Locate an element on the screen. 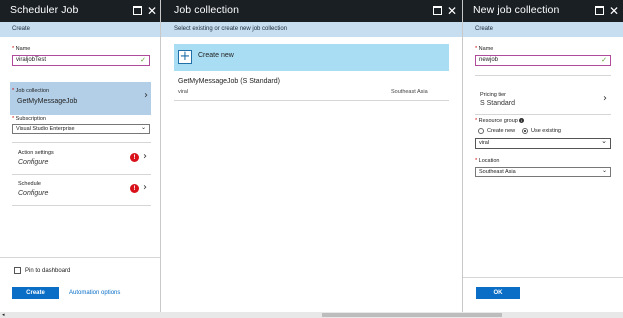  create-button: Create is located at coordinates (35, 293).